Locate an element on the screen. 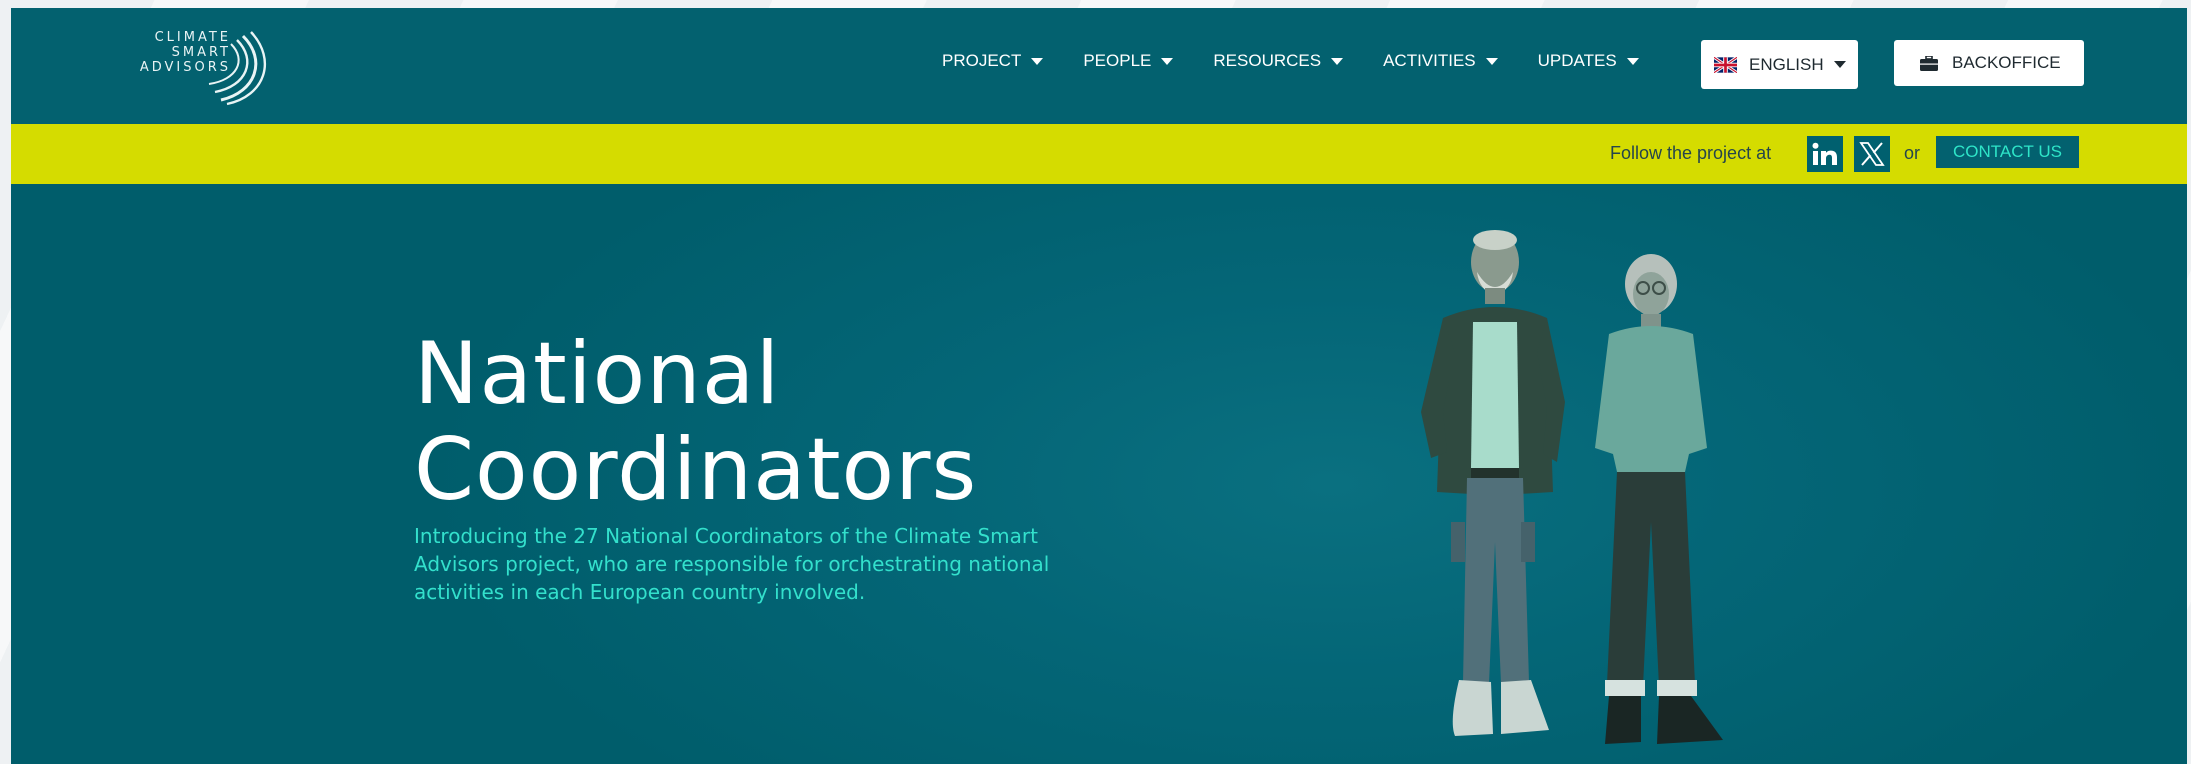 Image resolution: width=2191 pixels, height=764 pixels. linkedin-icon is located at coordinates (1824, 153).